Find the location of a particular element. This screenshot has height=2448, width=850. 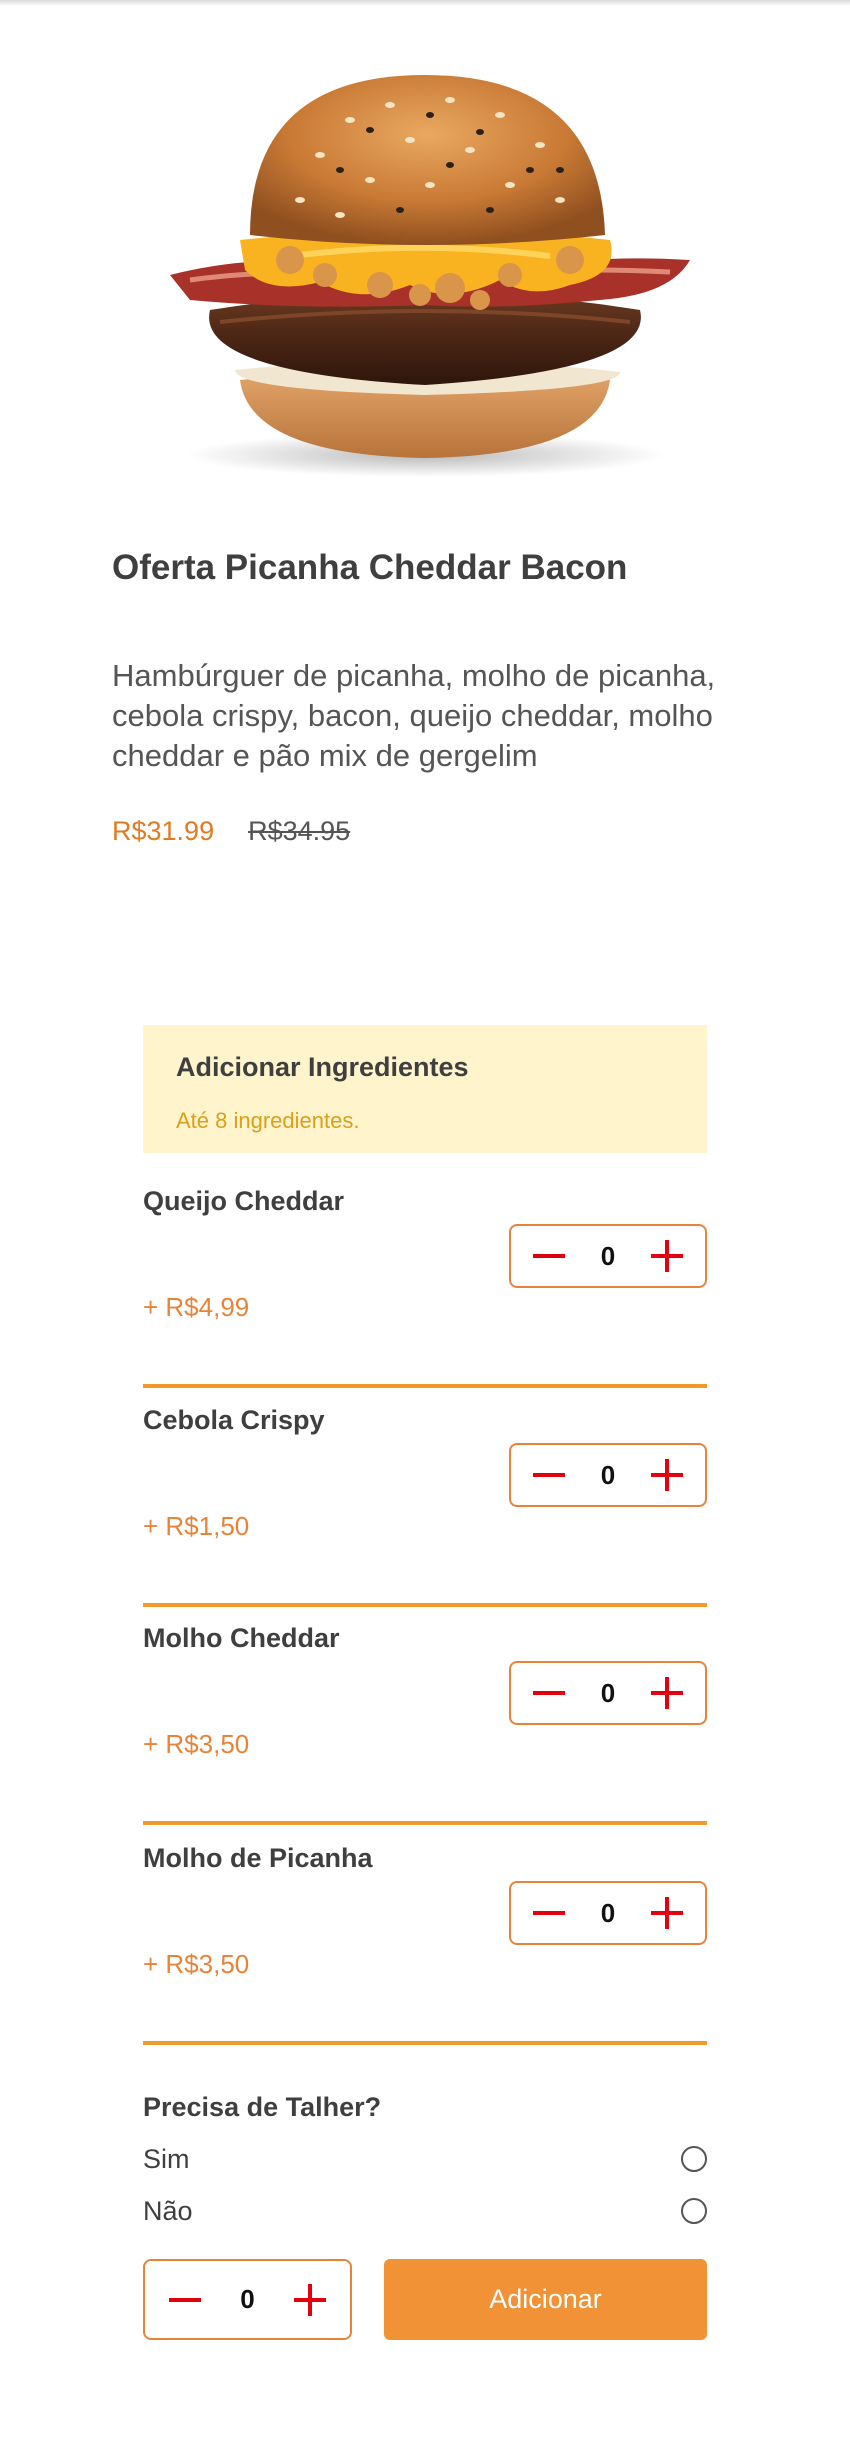

ingredient-row: Cebola Crispy 0 + R$1,50 is located at coordinates (425, 1506).